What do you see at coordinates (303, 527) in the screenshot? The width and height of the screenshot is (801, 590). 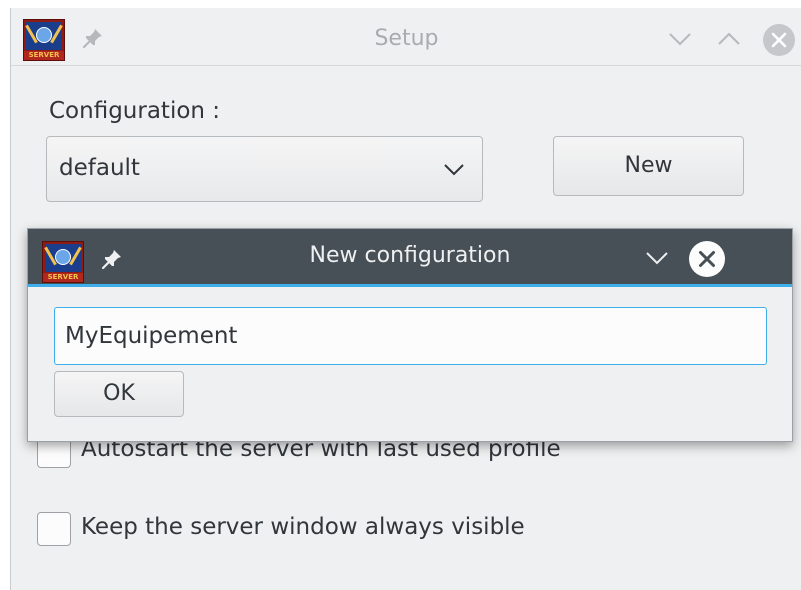 I see `always-visible-label: Keep the server window always visible` at bounding box center [303, 527].